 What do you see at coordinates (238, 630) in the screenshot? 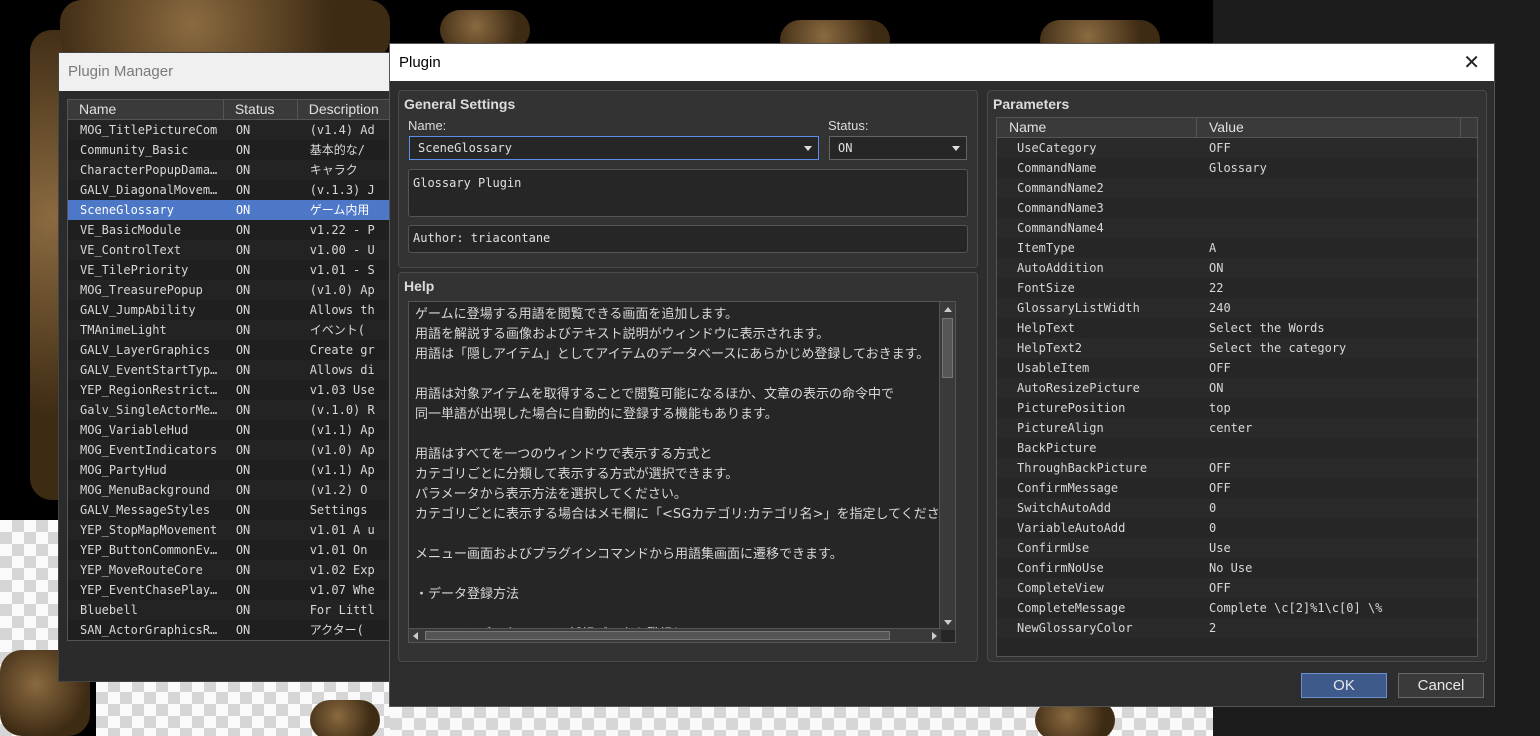
I see `plugin-row: SAN_ActorGraphicsReac… ON アクター(` at bounding box center [238, 630].